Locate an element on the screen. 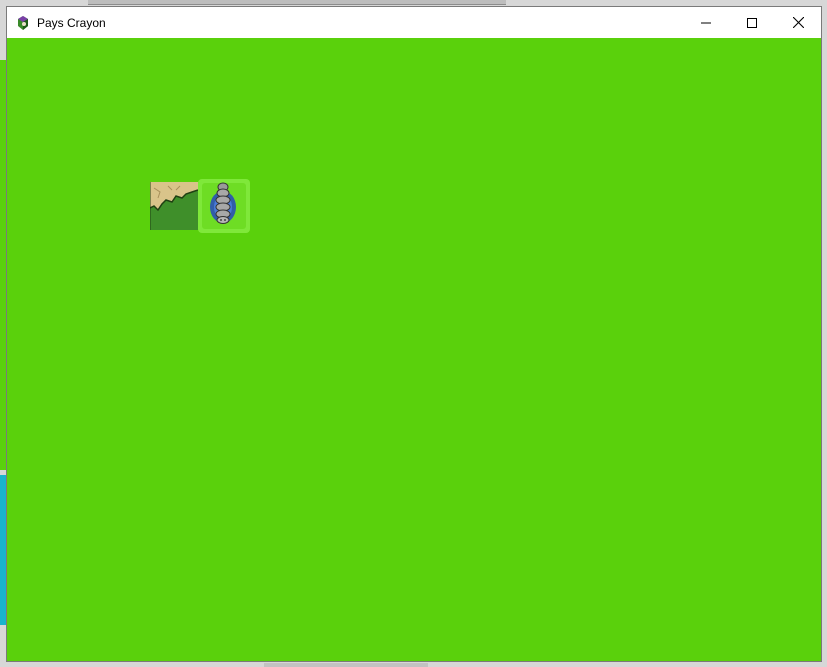 The width and height of the screenshot is (827, 667). background-window-edge is located at coordinates (297, 2).